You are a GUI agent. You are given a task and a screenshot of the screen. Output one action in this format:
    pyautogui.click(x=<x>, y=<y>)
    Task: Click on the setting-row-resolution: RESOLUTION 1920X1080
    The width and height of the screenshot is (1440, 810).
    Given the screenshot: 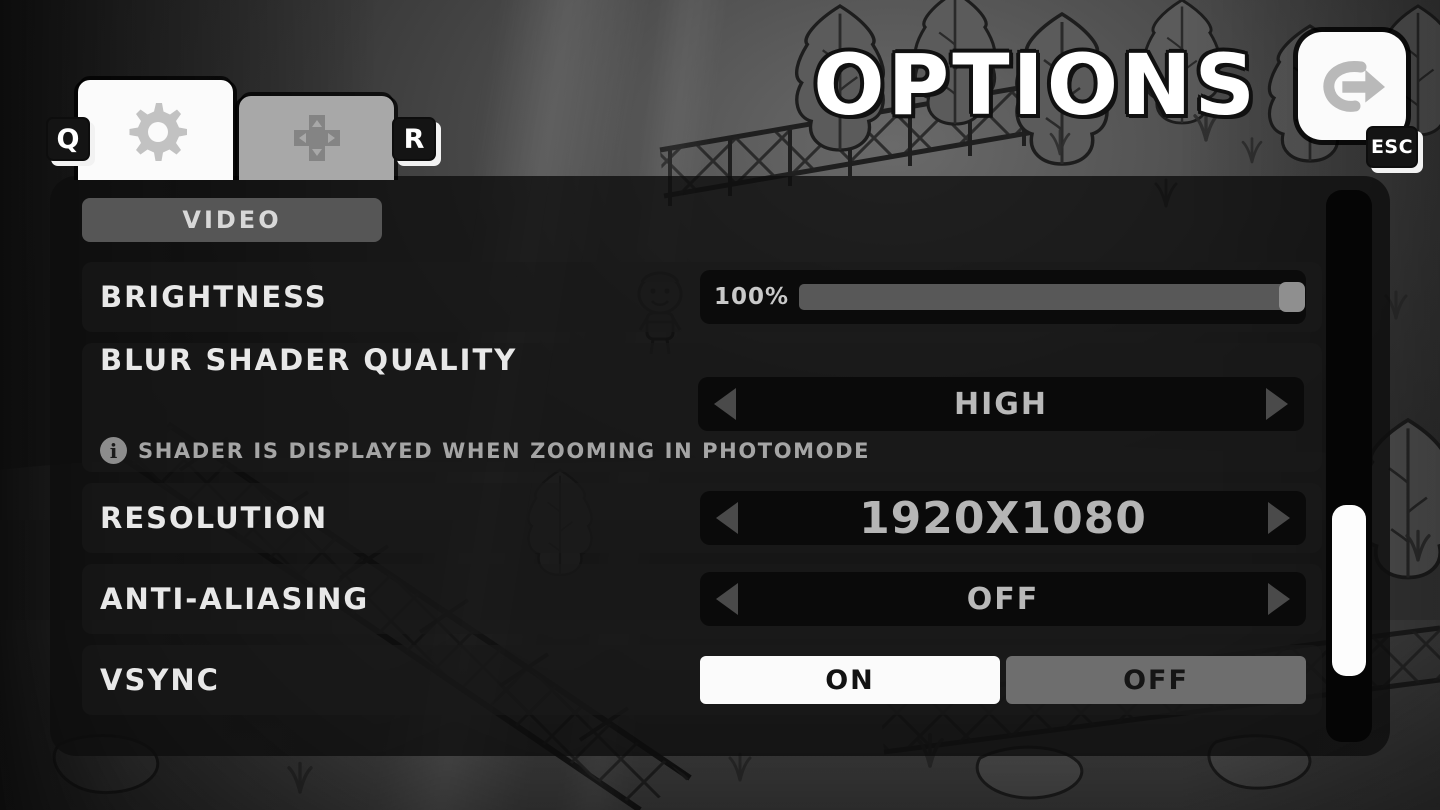 What is the action you would take?
    pyautogui.click(x=702, y=518)
    